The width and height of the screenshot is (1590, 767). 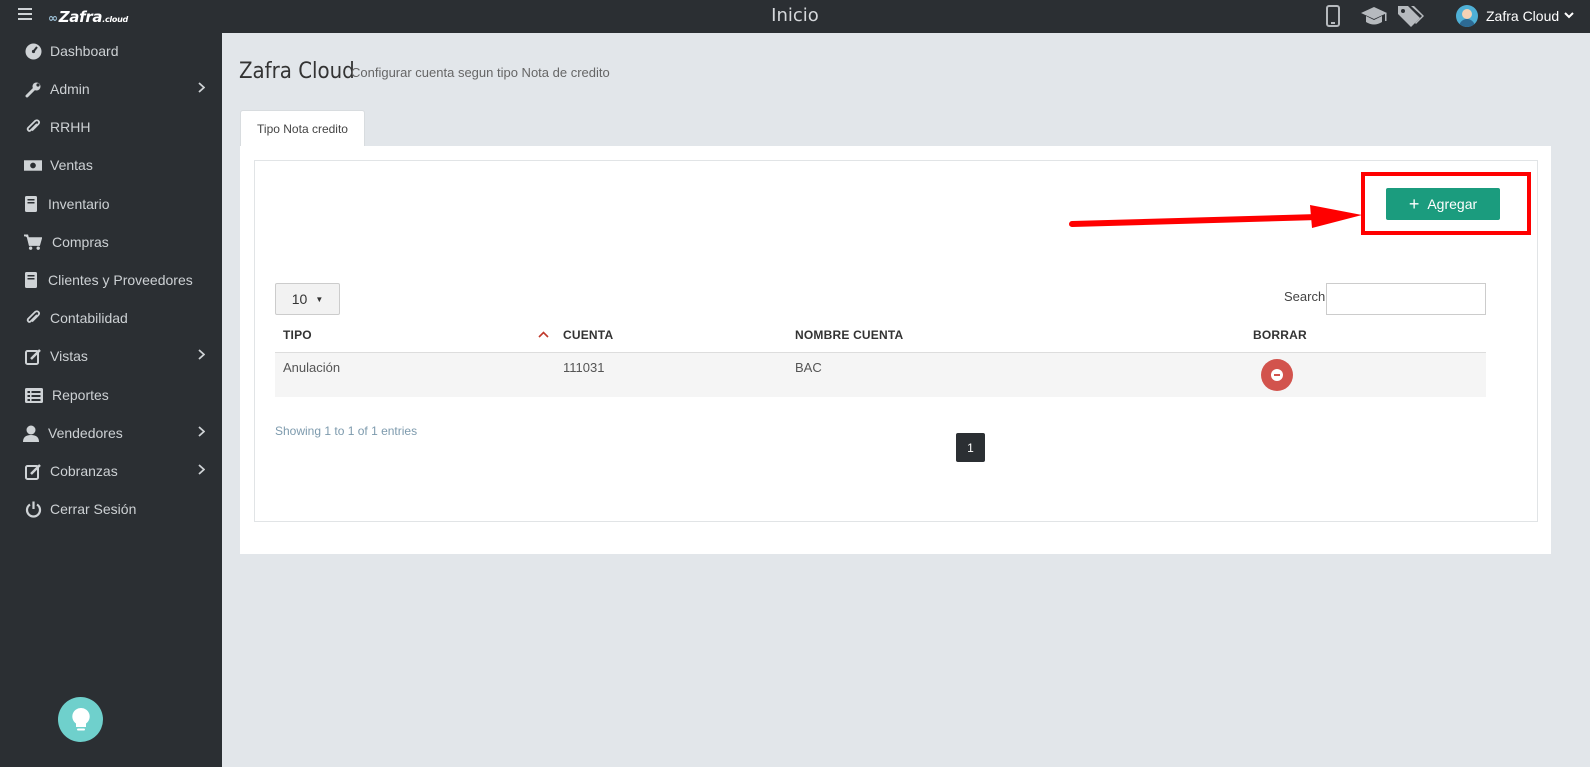 I want to click on sidebar-item-compras: Compras, so click(x=111, y=242).